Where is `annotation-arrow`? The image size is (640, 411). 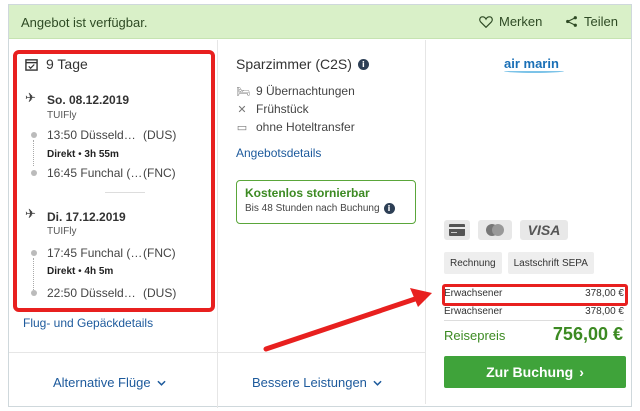
annotation-arrow is located at coordinates (347, 320).